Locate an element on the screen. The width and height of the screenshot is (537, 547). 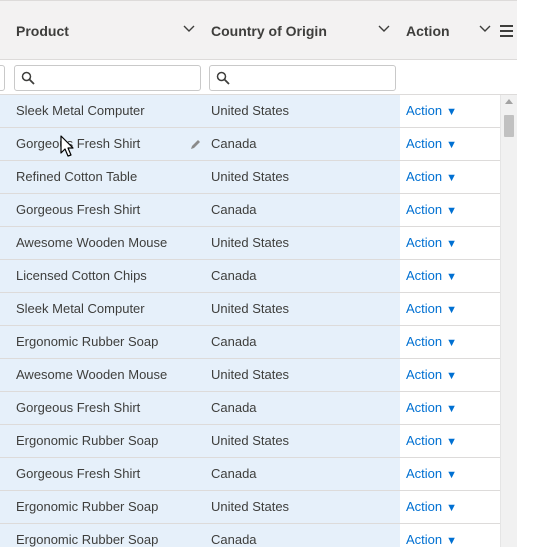
table-row: Licensed Cotton Chips Canada Action ▼ is located at coordinates (250, 276).